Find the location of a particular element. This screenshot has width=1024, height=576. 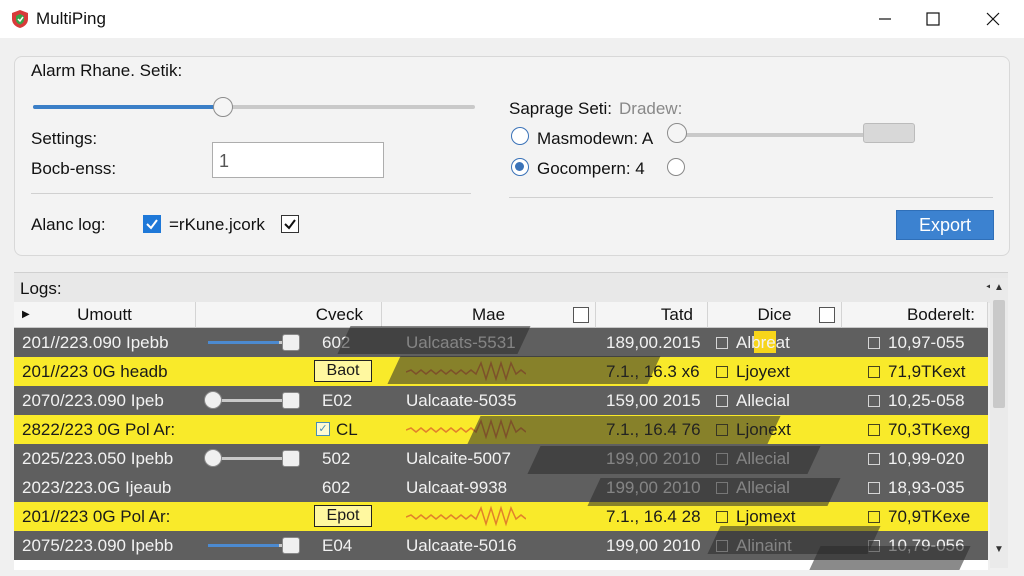

cell-dice: Ljomext is located at coordinates (766, 516).